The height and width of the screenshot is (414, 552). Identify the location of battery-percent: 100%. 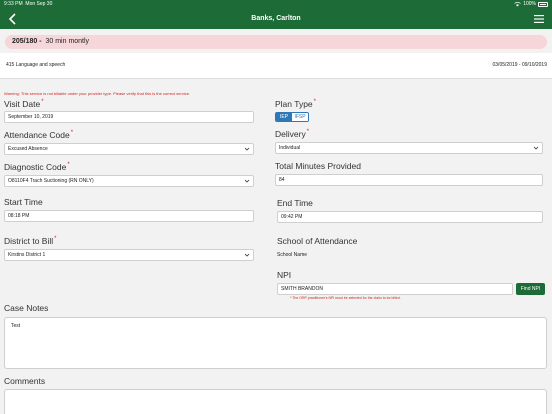
(529, 4).